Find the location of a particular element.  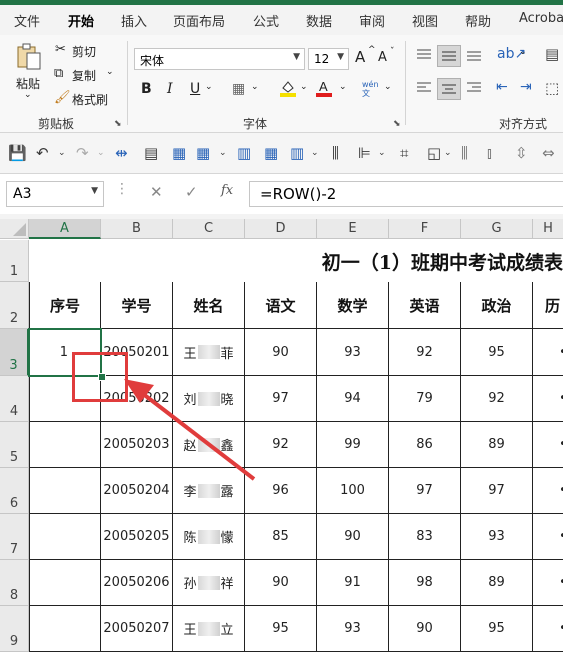

font-color-icon: A is located at coordinates (324, 88).